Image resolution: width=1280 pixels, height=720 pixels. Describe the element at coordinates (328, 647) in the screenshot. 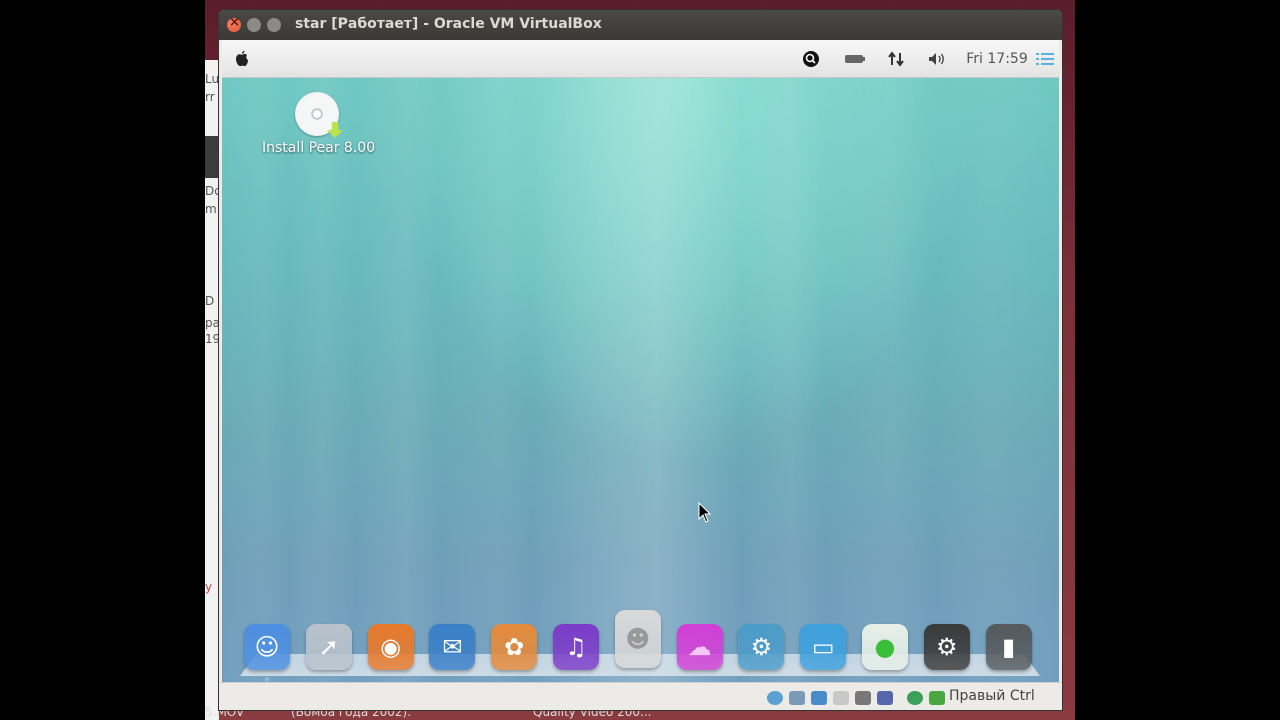

I see `dock-launchpad-icon: ➚` at that location.